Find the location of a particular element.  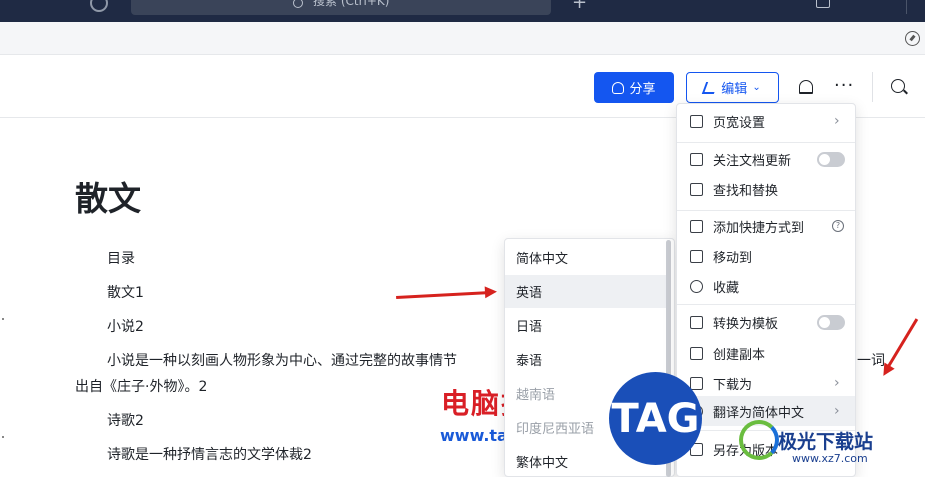

menu-item-find-replace: 查找和替换 is located at coordinates (766, 189).